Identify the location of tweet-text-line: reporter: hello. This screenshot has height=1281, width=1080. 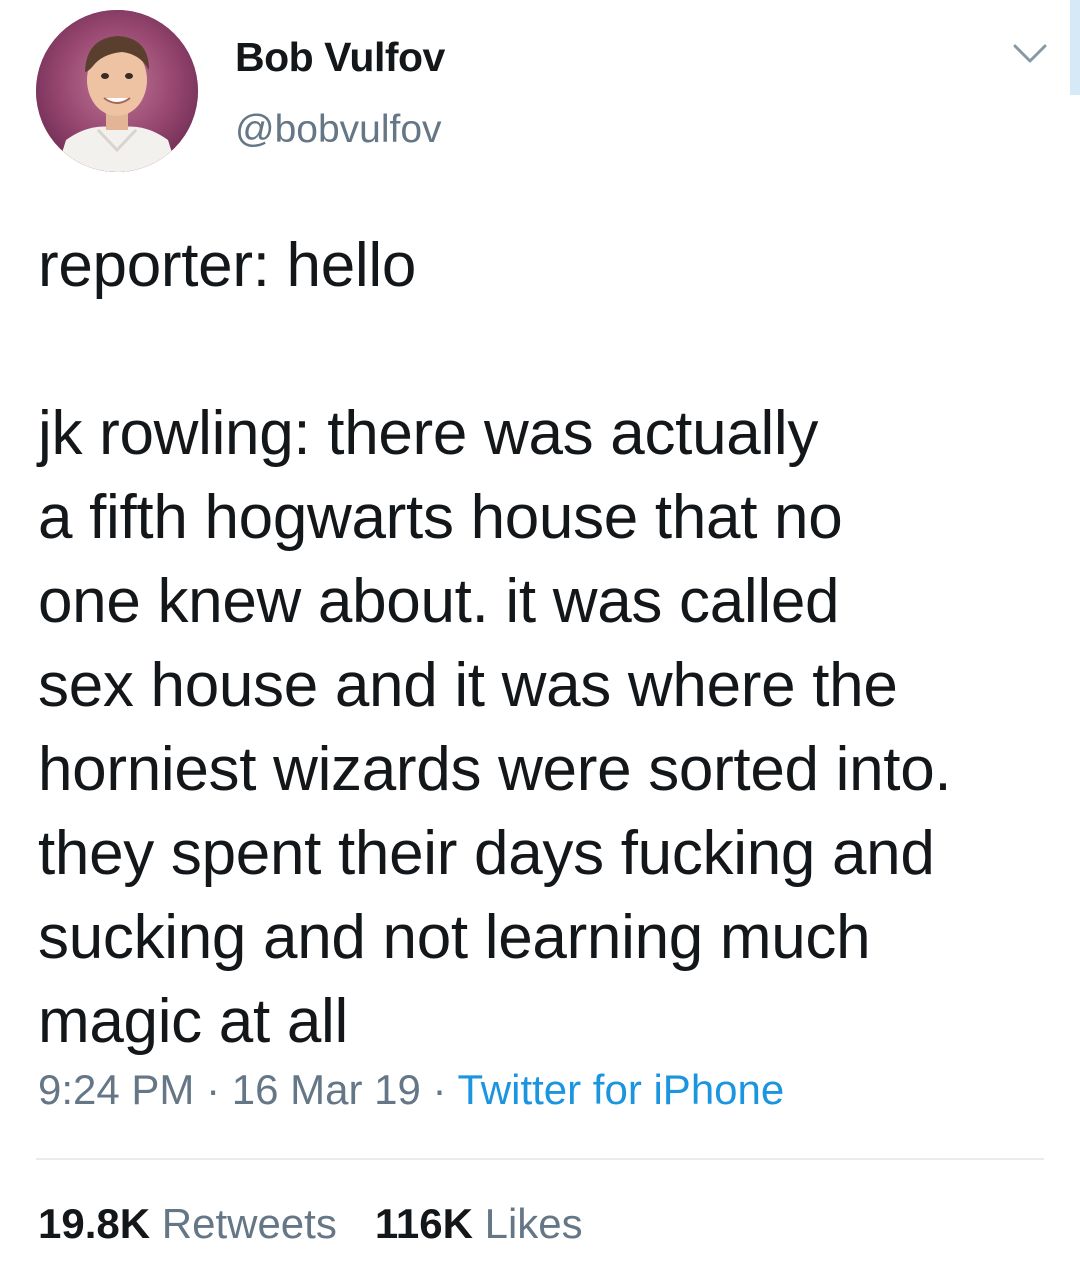
(227, 265).